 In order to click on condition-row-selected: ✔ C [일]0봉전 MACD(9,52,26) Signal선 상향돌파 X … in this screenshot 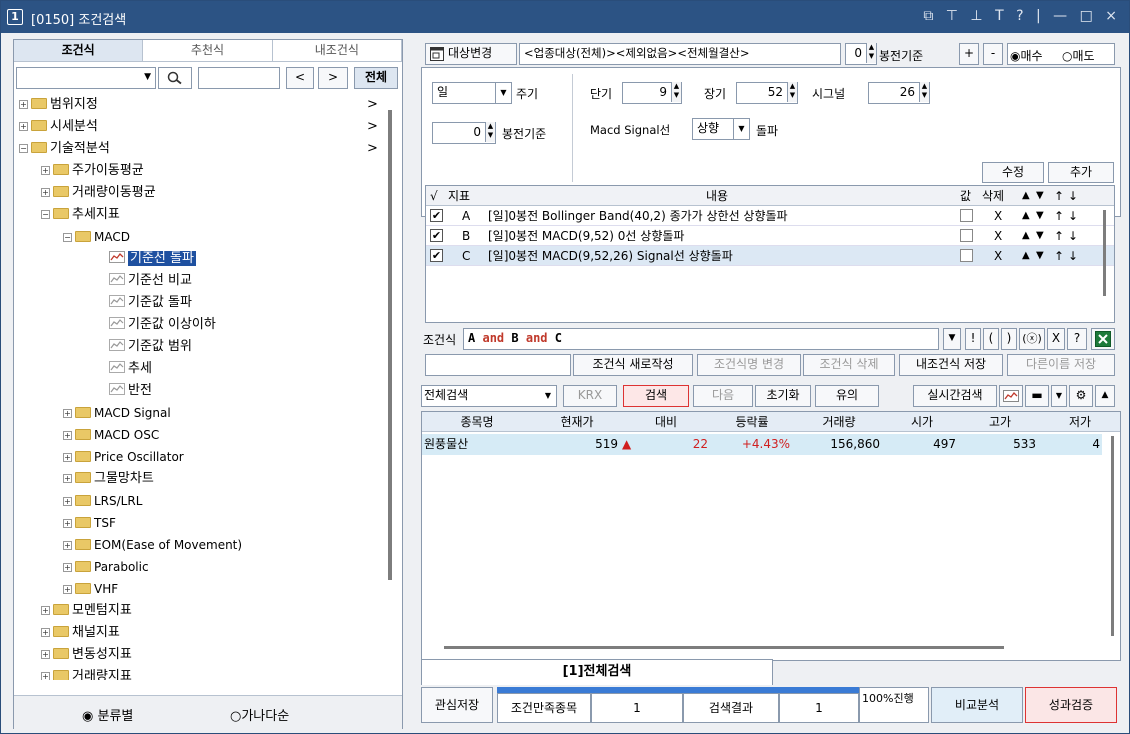, I will do `click(770, 256)`.